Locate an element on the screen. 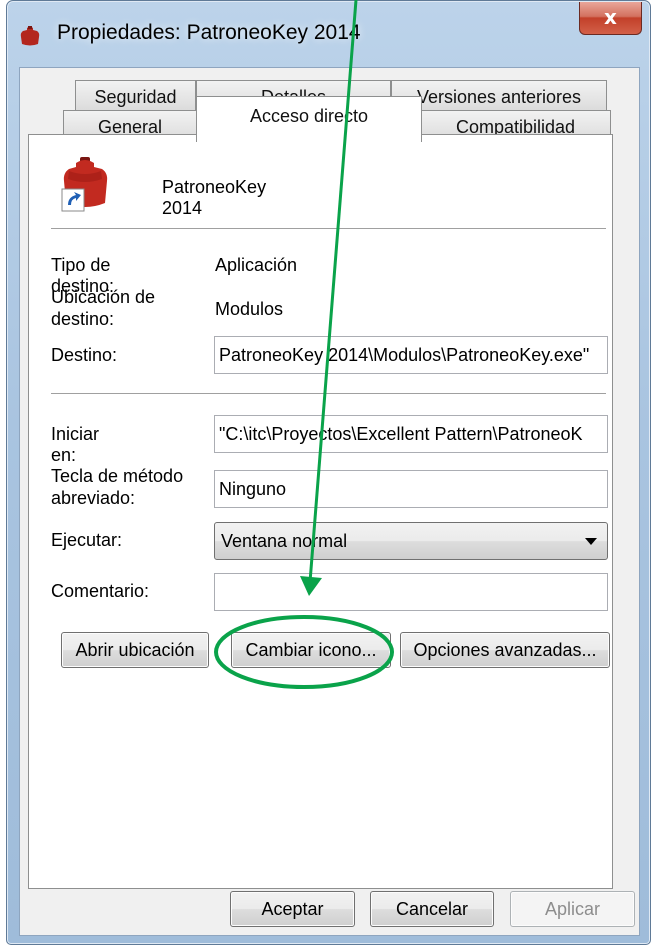 This screenshot has width=656, height=951. apply-button: Aplicar is located at coordinates (572, 909).